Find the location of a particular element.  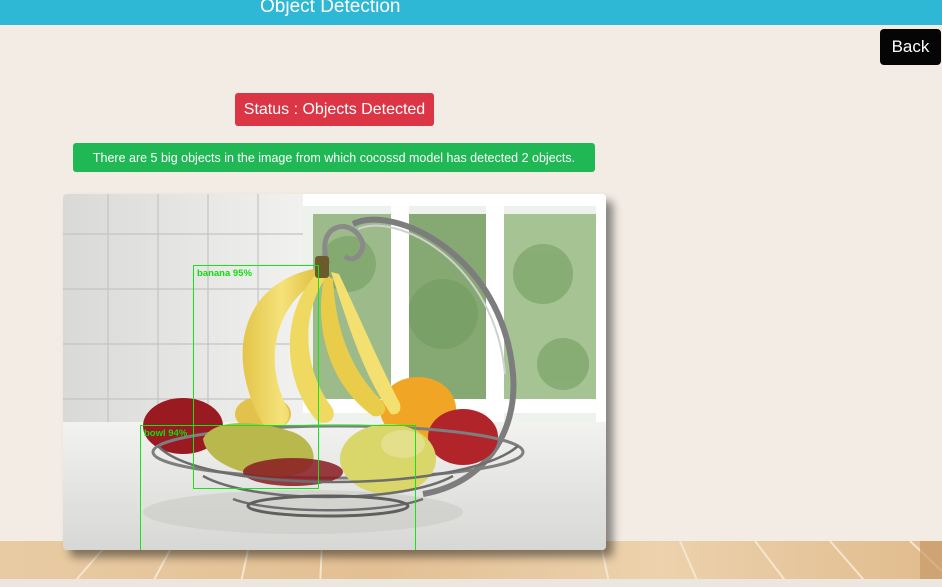

back-button: Back is located at coordinates (910, 47).